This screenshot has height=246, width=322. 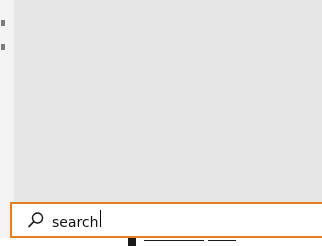 I want to click on search-input: search, so click(x=76, y=220).